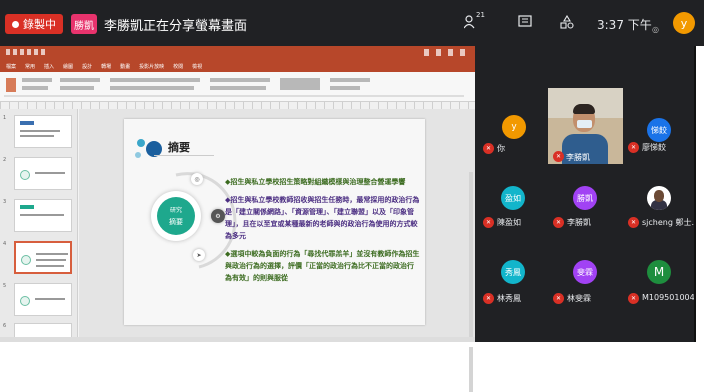 The height and width of the screenshot is (392, 704). I want to click on center-circle: 研究 摘要, so click(176, 216).